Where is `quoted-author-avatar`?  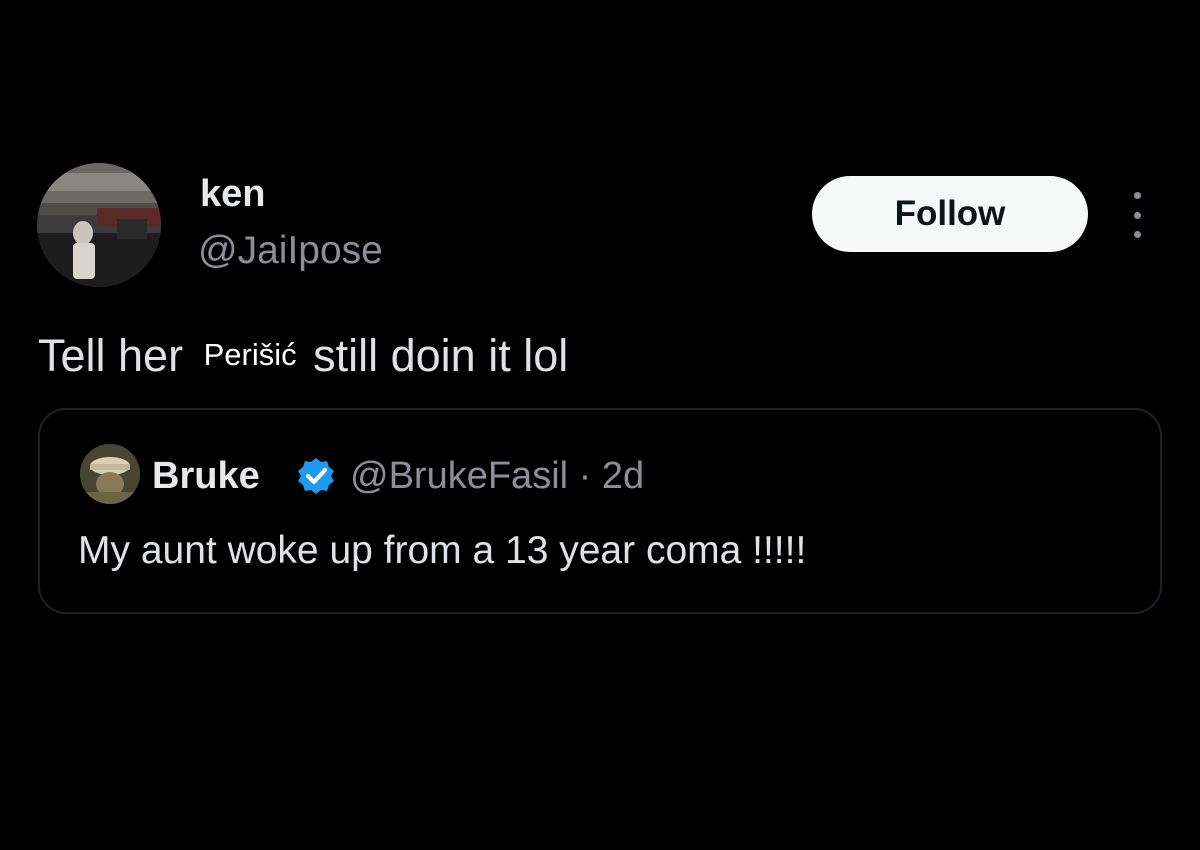 quoted-author-avatar is located at coordinates (110, 474).